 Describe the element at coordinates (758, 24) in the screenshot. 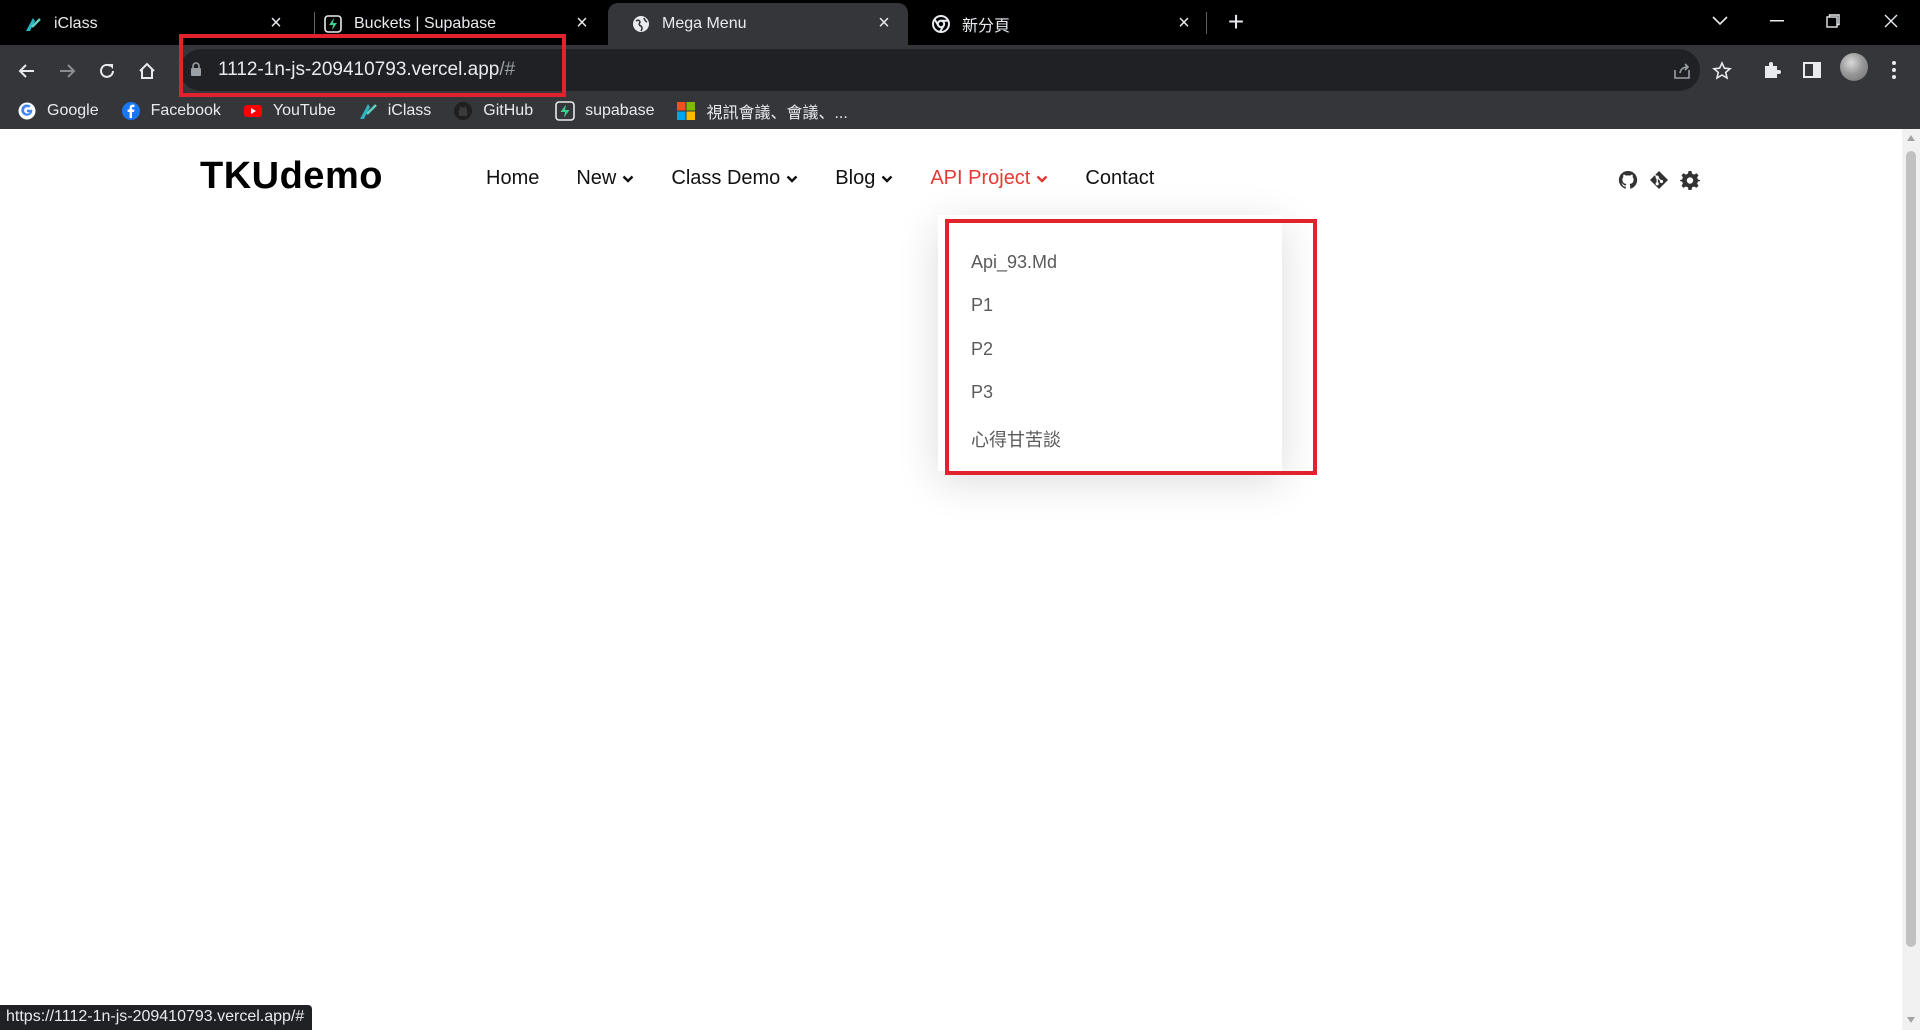

I see `tab-mega-menu: Mega Menu ×` at that location.